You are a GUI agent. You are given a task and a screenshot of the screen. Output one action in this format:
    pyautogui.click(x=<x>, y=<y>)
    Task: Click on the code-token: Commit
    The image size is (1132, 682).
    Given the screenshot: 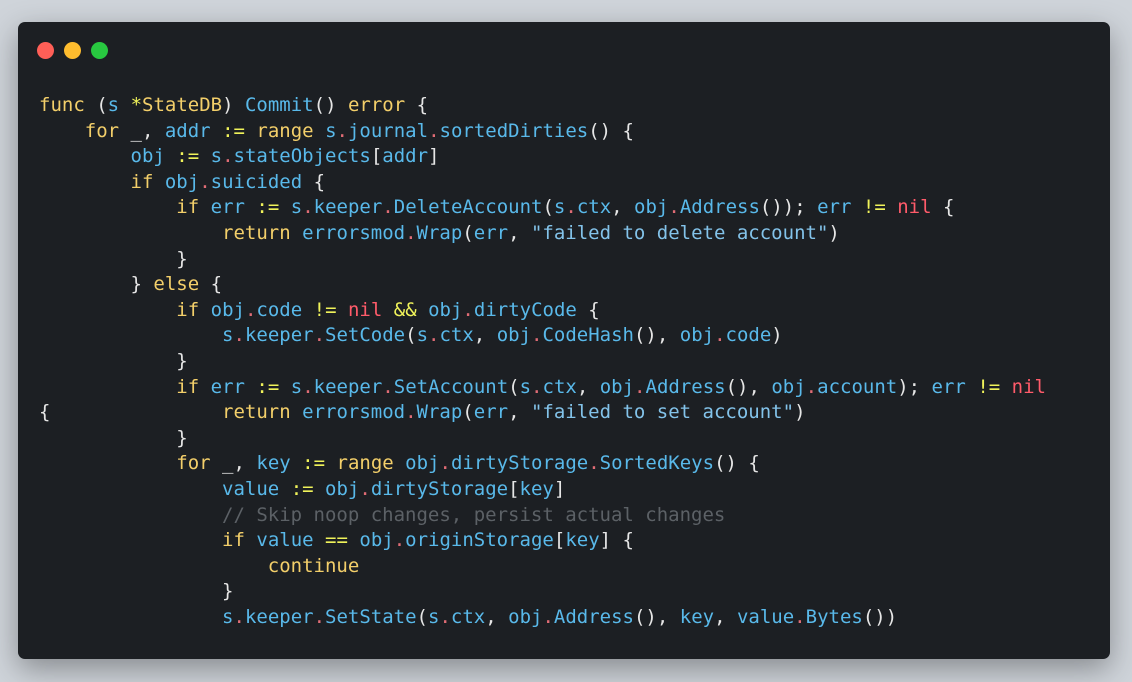 What is the action you would take?
    pyautogui.click(x=279, y=105)
    